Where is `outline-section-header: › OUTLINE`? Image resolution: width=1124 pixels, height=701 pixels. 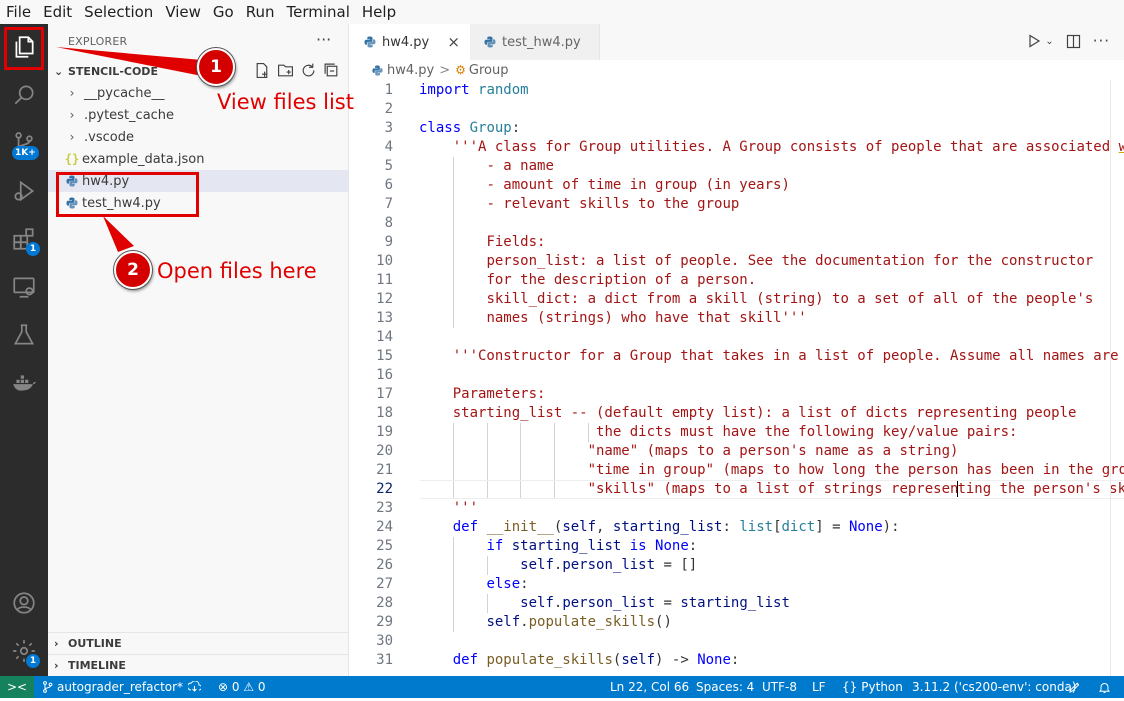 outline-section-header: › OUTLINE is located at coordinates (198, 643).